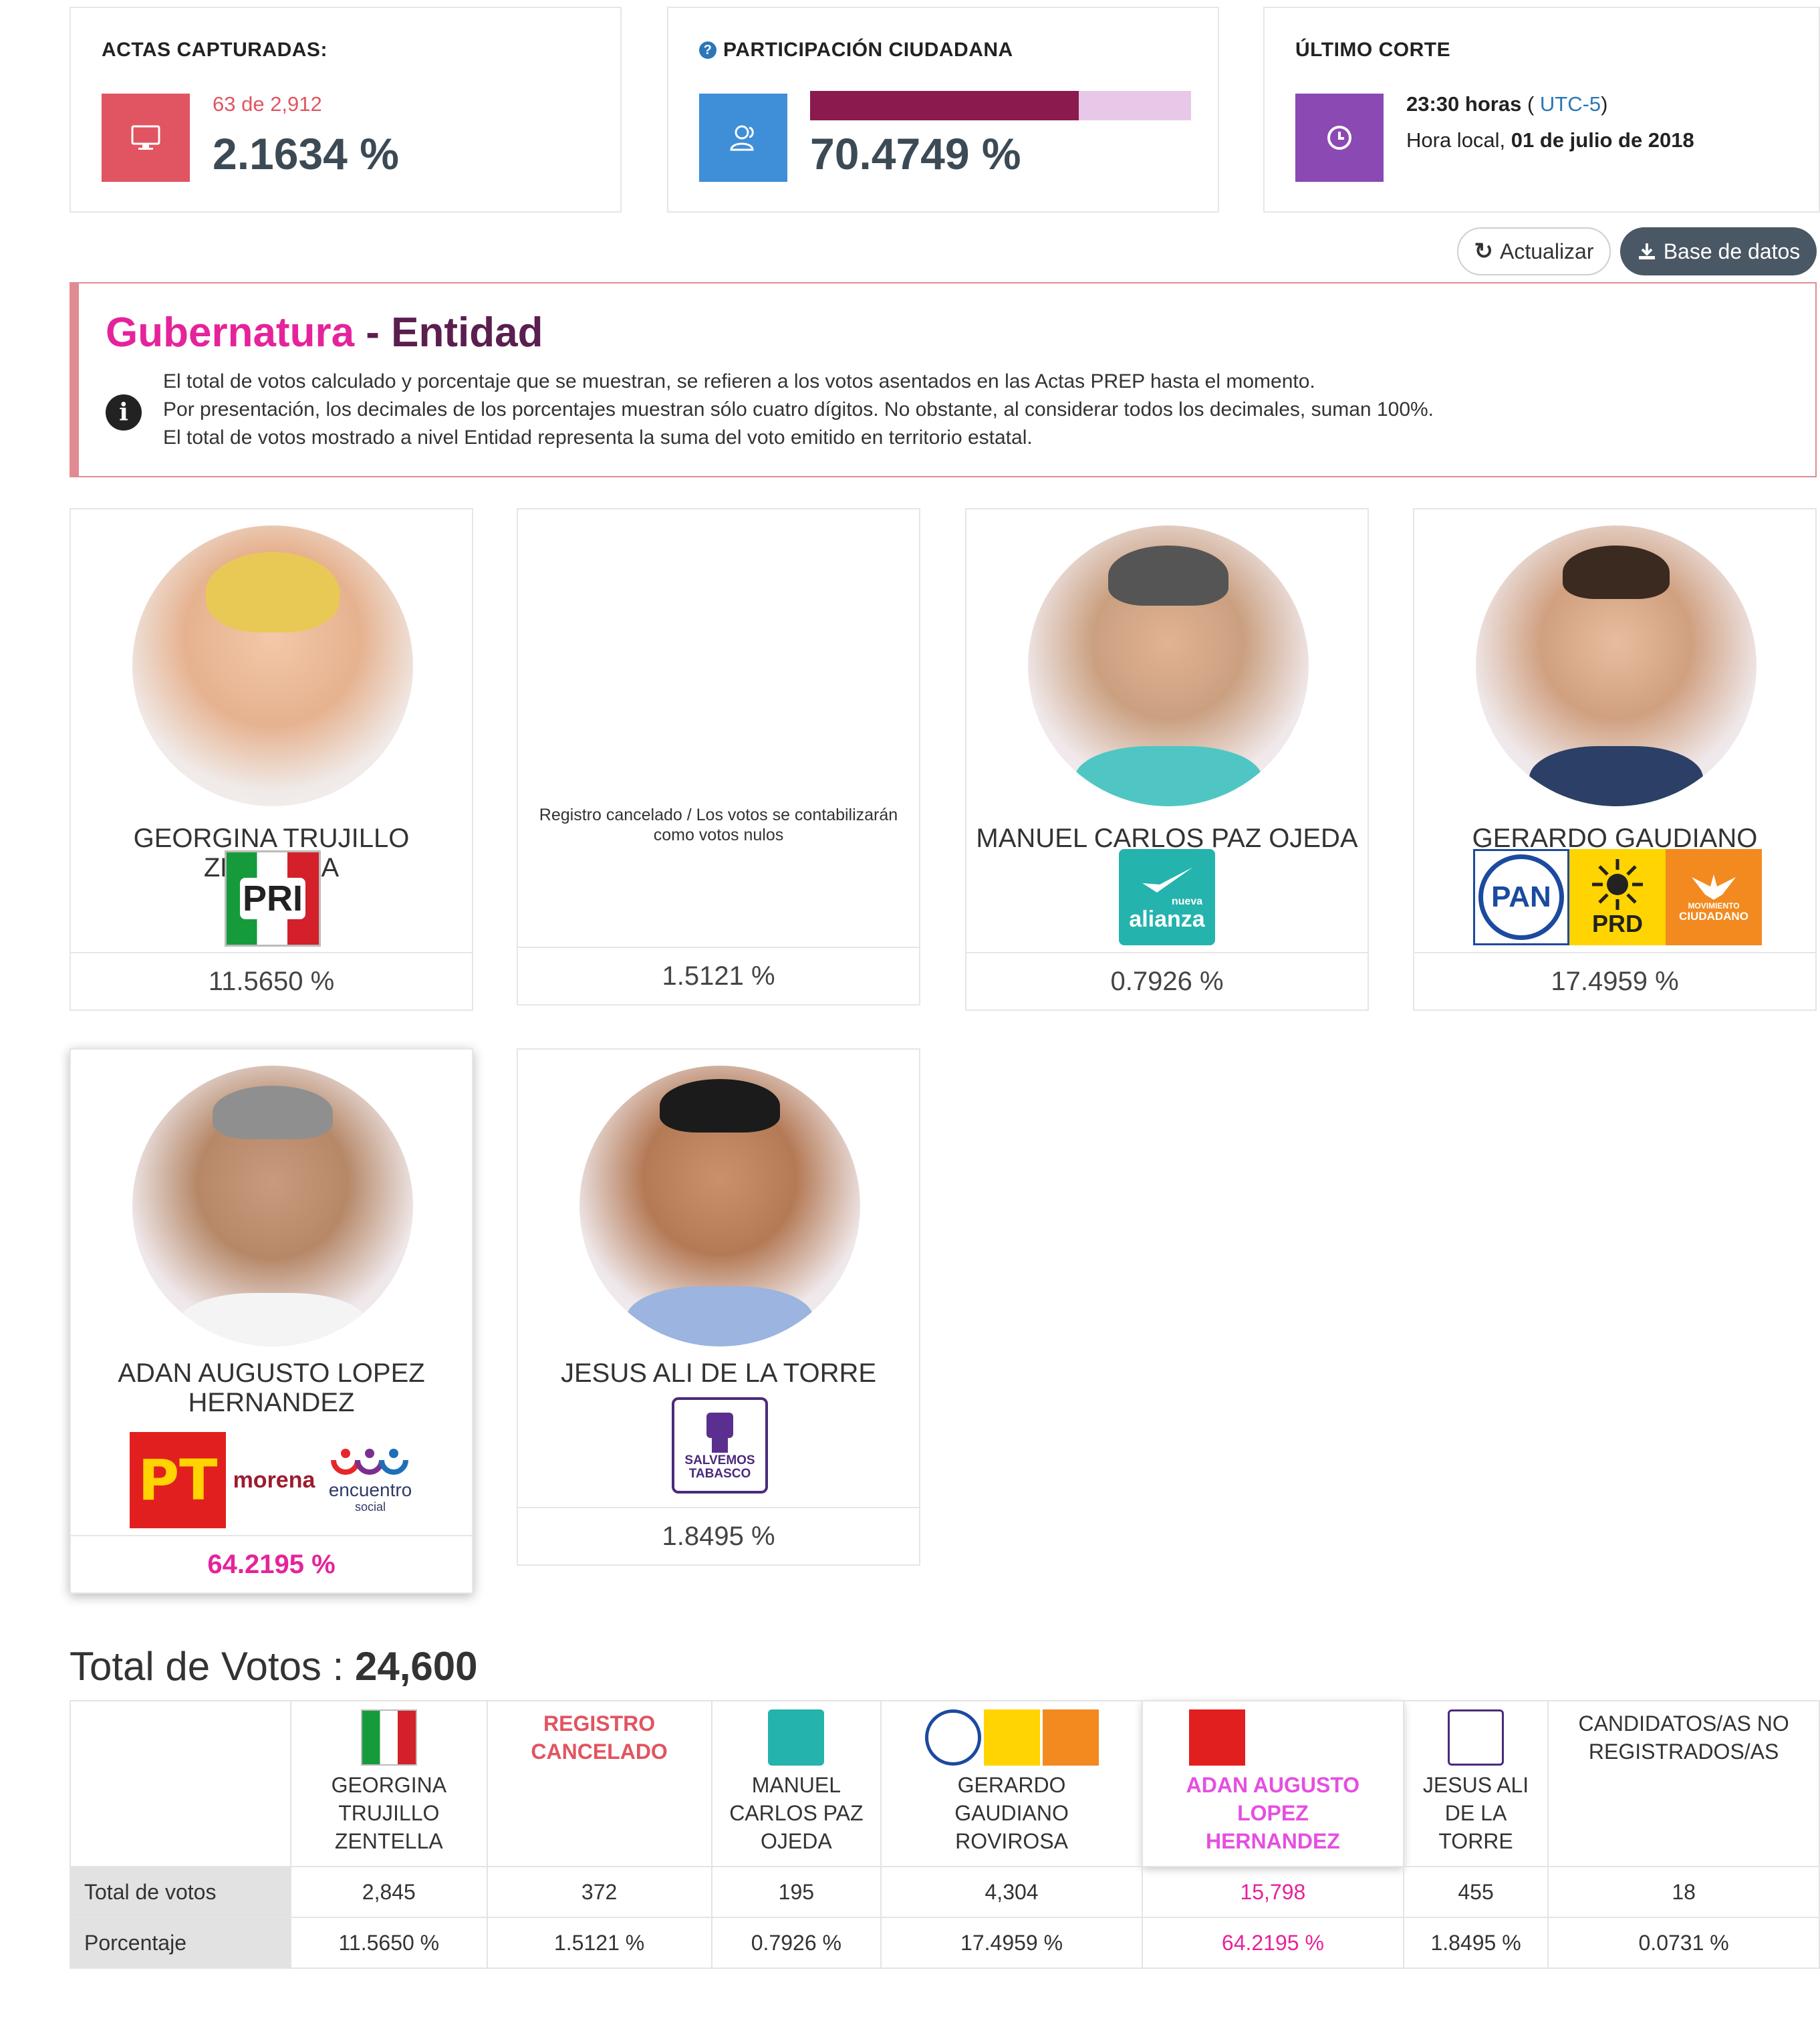 The width and height of the screenshot is (1820, 2027). I want to click on percent-cell: 0.0731 %, so click(1684, 1943).